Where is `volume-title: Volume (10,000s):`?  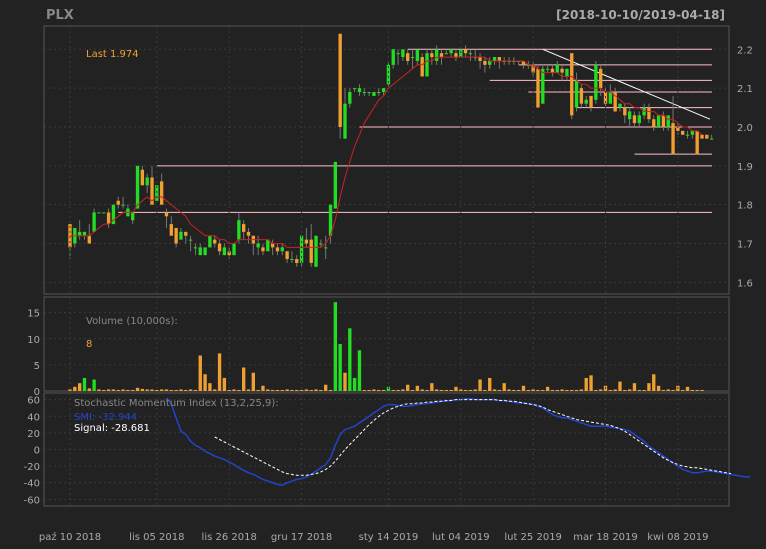 volume-title: Volume (10,000s): is located at coordinates (132, 321).